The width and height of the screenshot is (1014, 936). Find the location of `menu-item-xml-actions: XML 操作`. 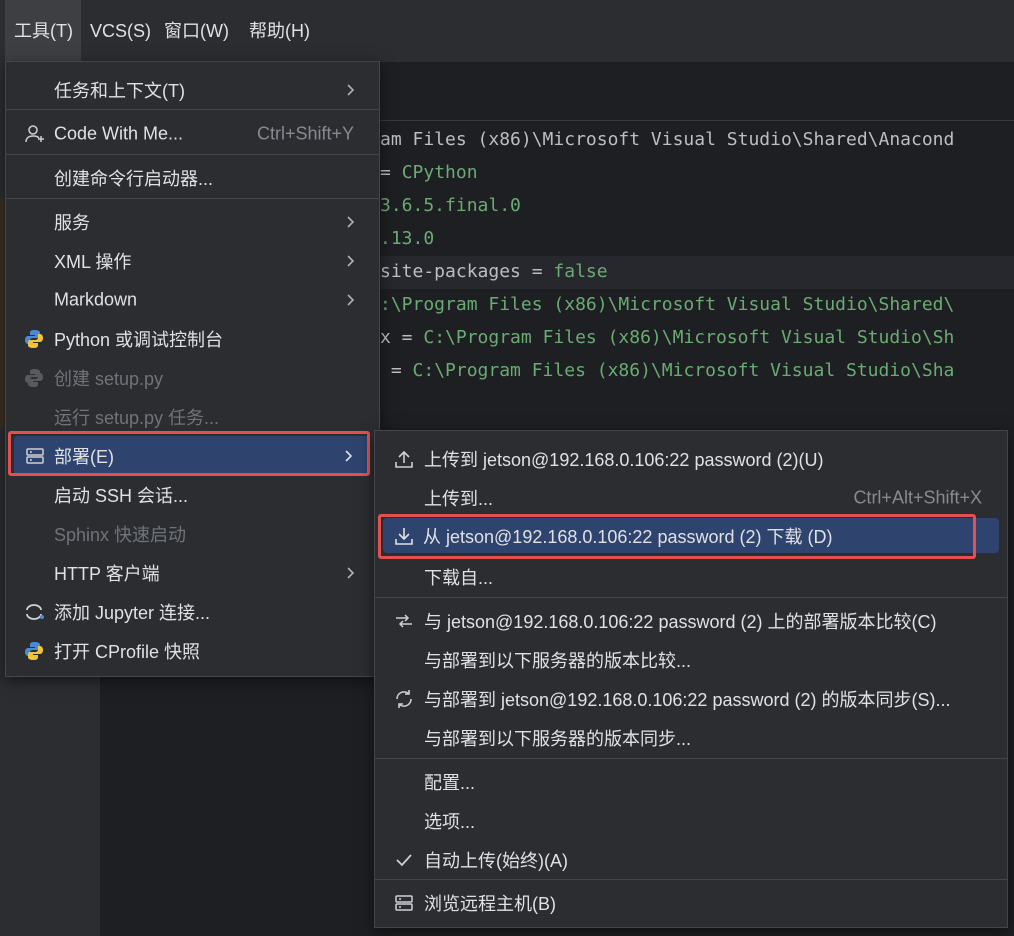

menu-item-xml-actions: XML 操作 is located at coordinates (192, 260).